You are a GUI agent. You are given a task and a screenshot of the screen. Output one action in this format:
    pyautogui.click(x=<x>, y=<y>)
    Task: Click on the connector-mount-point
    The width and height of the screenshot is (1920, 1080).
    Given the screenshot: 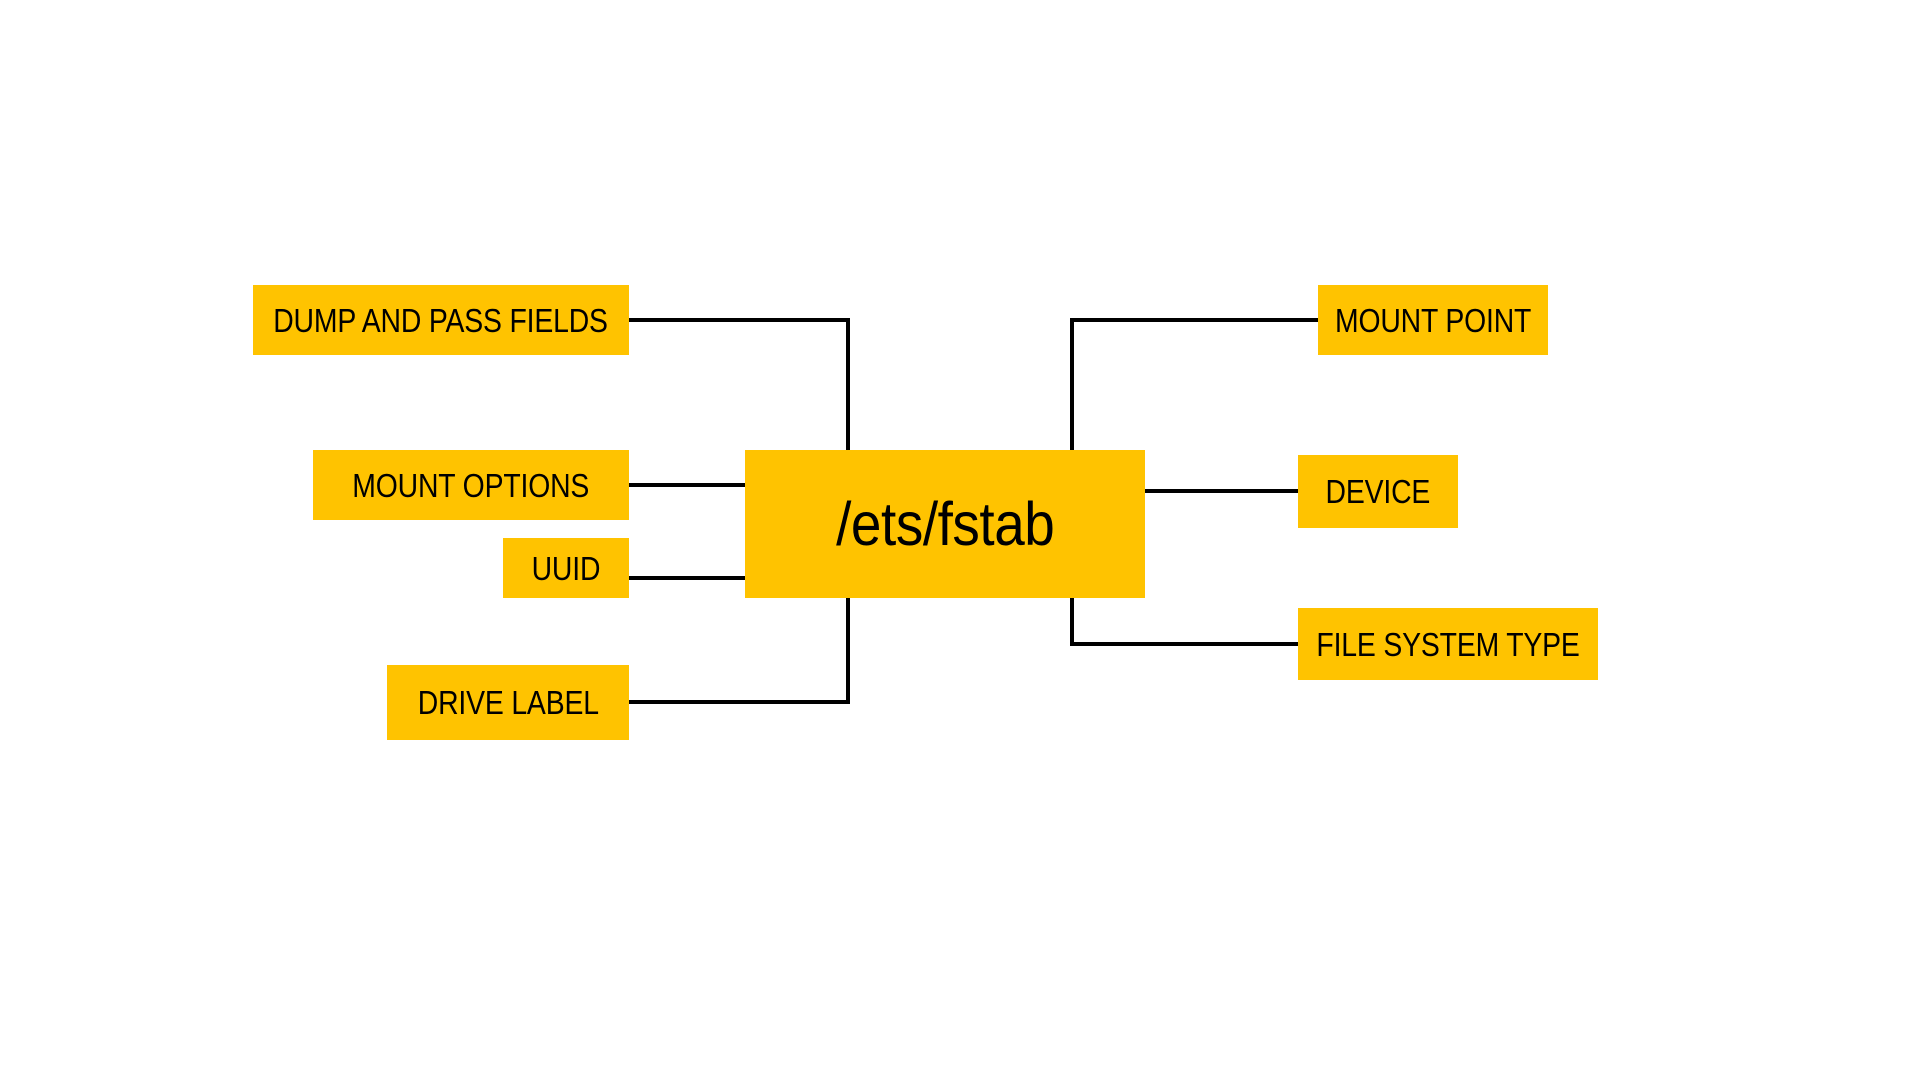 What is the action you would take?
    pyautogui.click(x=1194, y=385)
    